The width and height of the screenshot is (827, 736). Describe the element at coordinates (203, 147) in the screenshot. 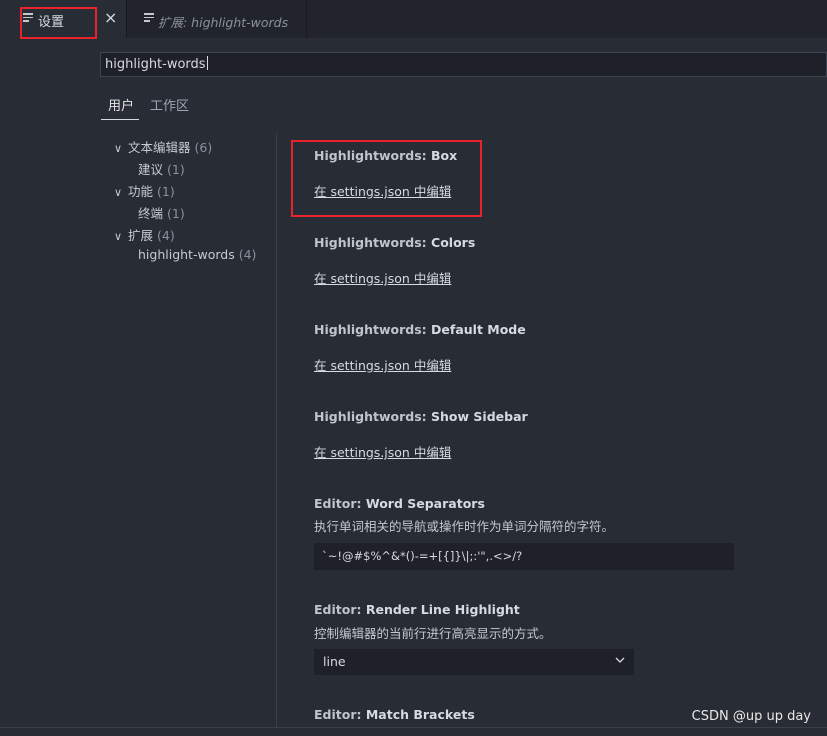

I see `toc-count: (6)` at that location.